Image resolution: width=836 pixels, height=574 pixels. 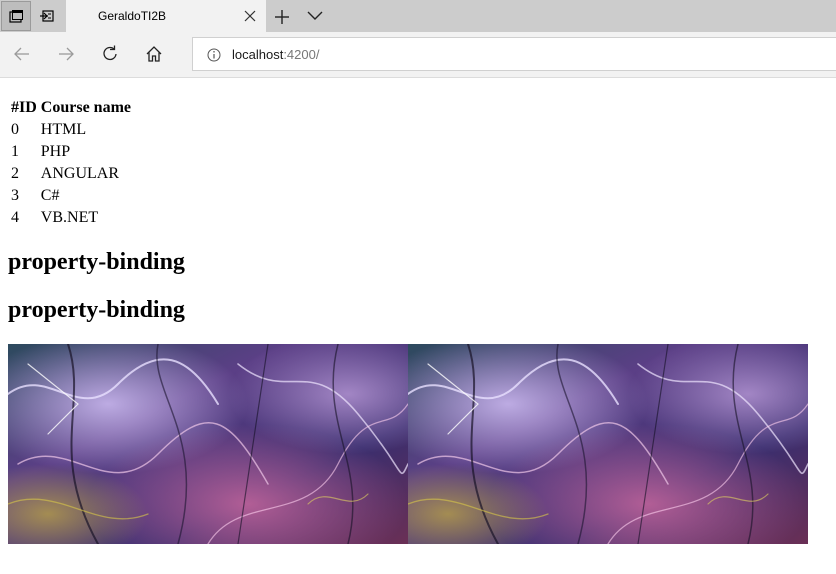 I want to click on chevron-down-icon, so click(x=315, y=16).